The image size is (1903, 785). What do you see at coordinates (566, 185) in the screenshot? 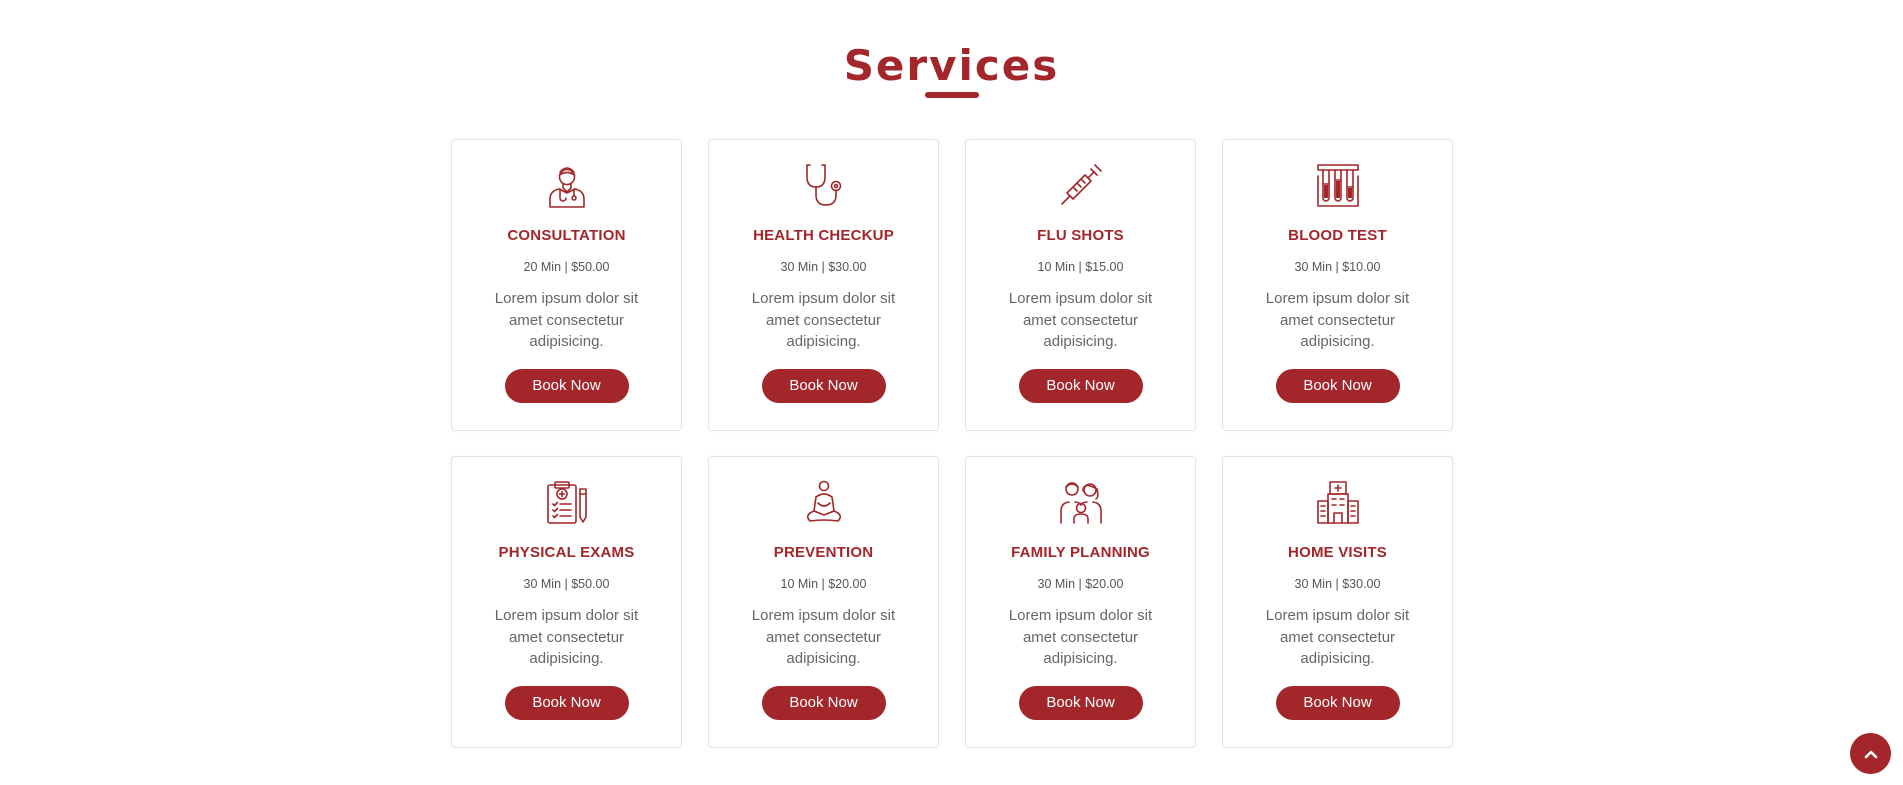
I see `doctor-icon` at bounding box center [566, 185].